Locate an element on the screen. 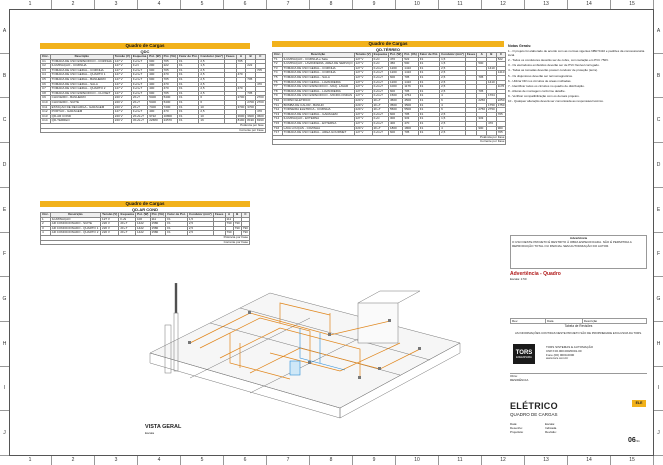 The width and height of the screenshot is (663, 465). ruler-mark: 4 is located at coordinates (159, 460).